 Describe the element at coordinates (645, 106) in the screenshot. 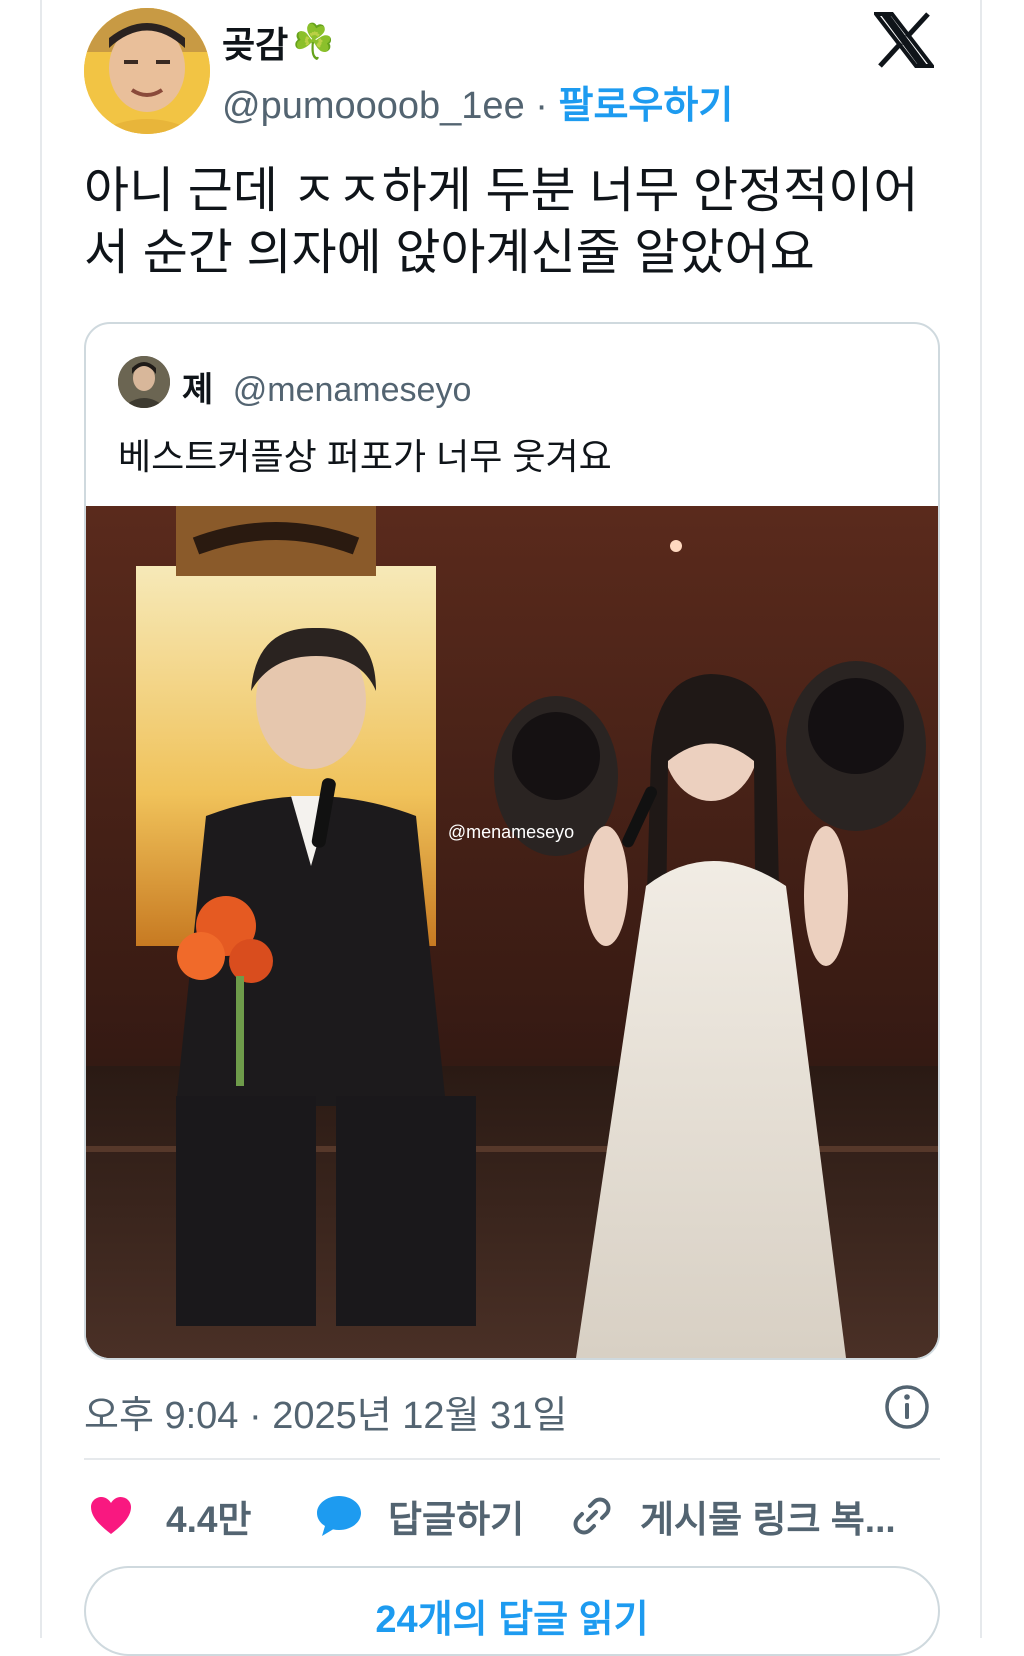

I see `follow-button: 팔로우하기` at that location.